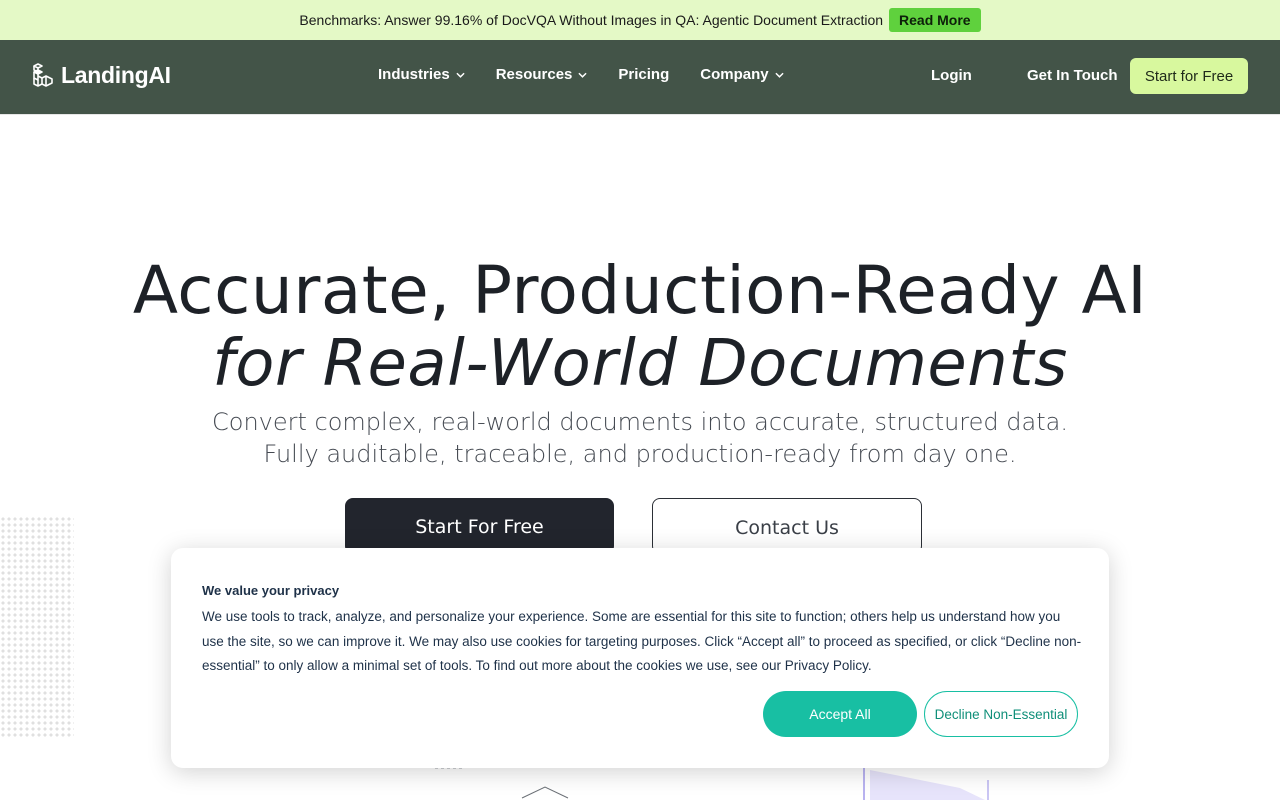  I want to click on nav-link-industries: Industries, so click(421, 74).